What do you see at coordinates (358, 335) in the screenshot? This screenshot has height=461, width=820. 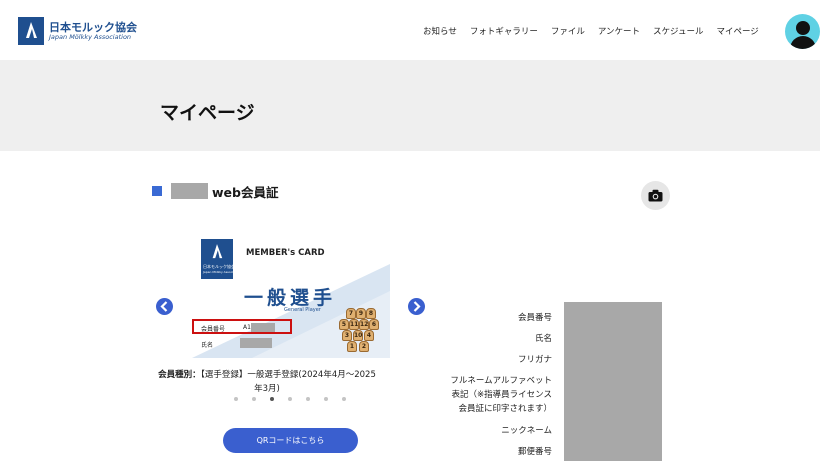 I see `pin: 10` at bounding box center [358, 335].